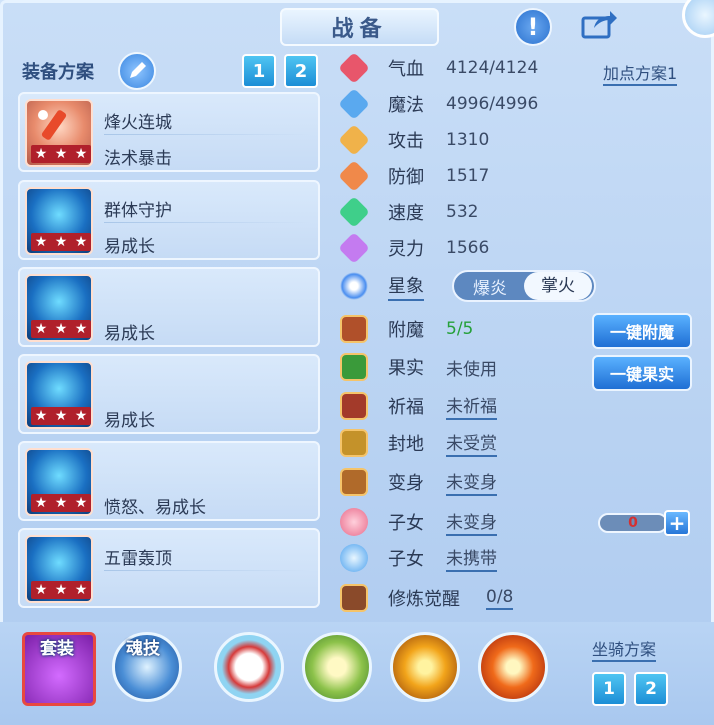  Describe the element at coordinates (651, 689) in the screenshot. I see `mount-plan-tab-2: 2` at that location.